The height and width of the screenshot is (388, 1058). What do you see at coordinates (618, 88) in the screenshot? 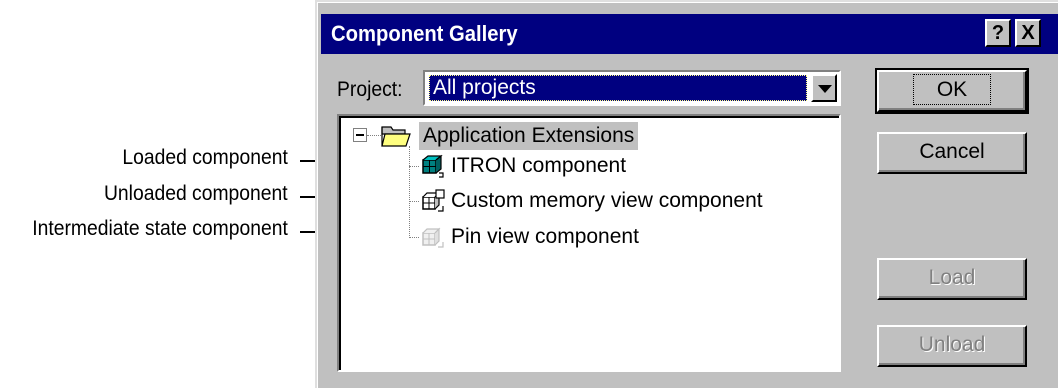
I see `project-select-value: All projects` at bounding box center [618, 88].